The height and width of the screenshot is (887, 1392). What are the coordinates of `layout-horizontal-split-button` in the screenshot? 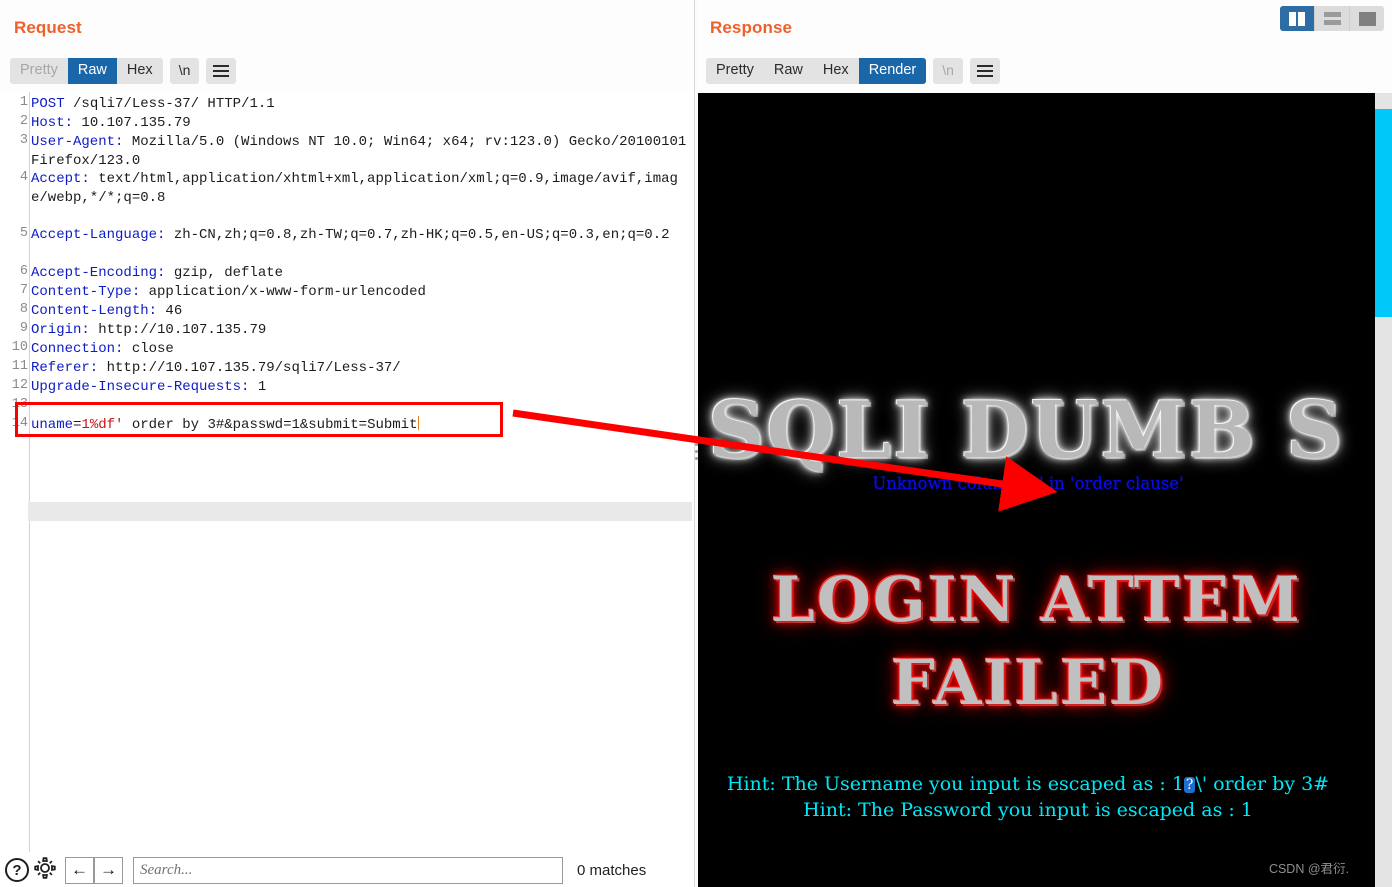 It's located at (1332, 18).